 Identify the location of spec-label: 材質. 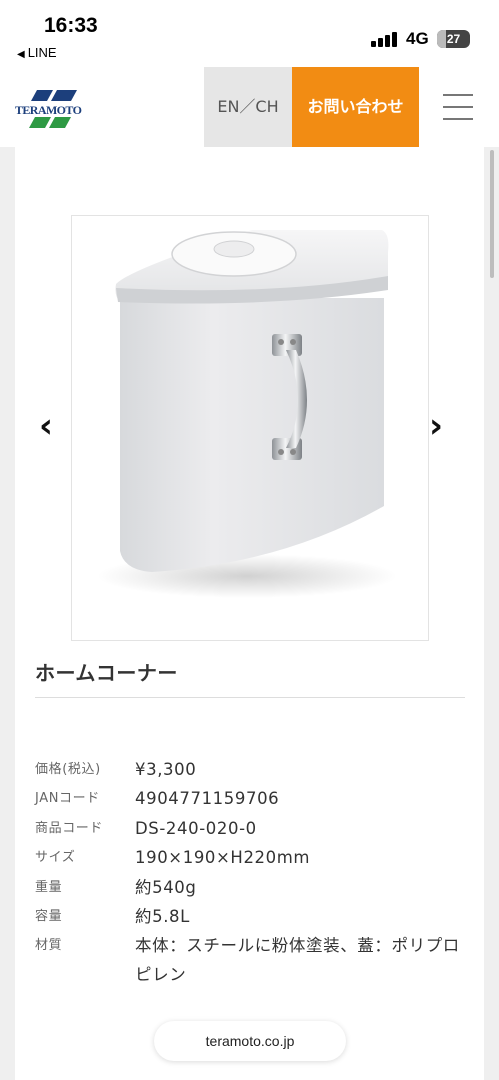
(49, 946).